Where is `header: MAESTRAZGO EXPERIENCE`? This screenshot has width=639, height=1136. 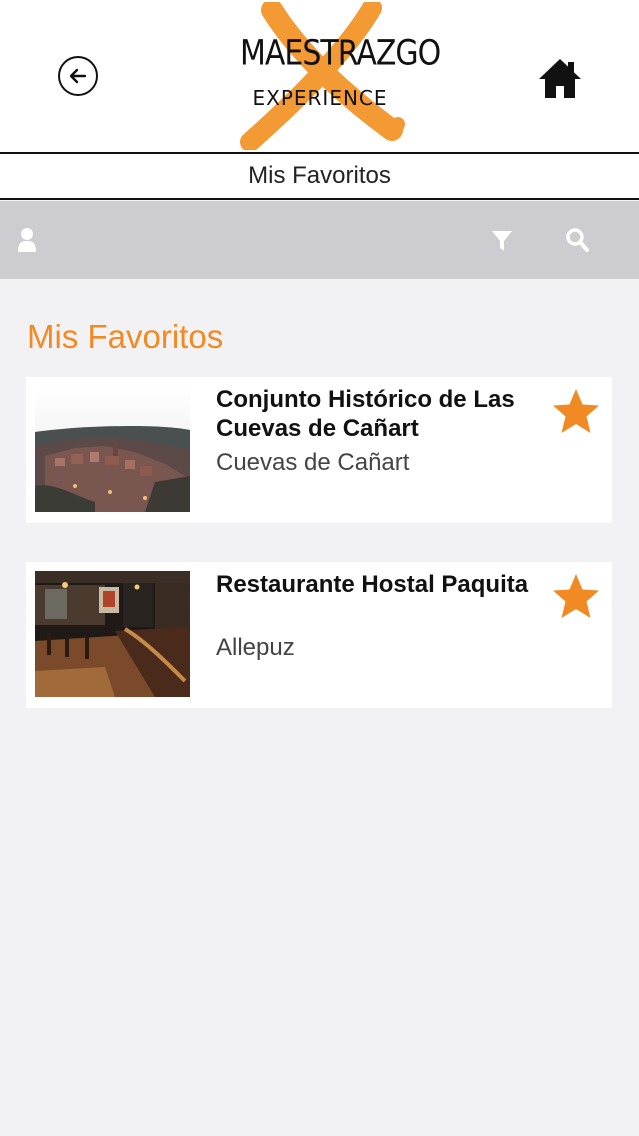
header: MAESTRAZGO EXPERIENCE is located at coordinates (319, 76).